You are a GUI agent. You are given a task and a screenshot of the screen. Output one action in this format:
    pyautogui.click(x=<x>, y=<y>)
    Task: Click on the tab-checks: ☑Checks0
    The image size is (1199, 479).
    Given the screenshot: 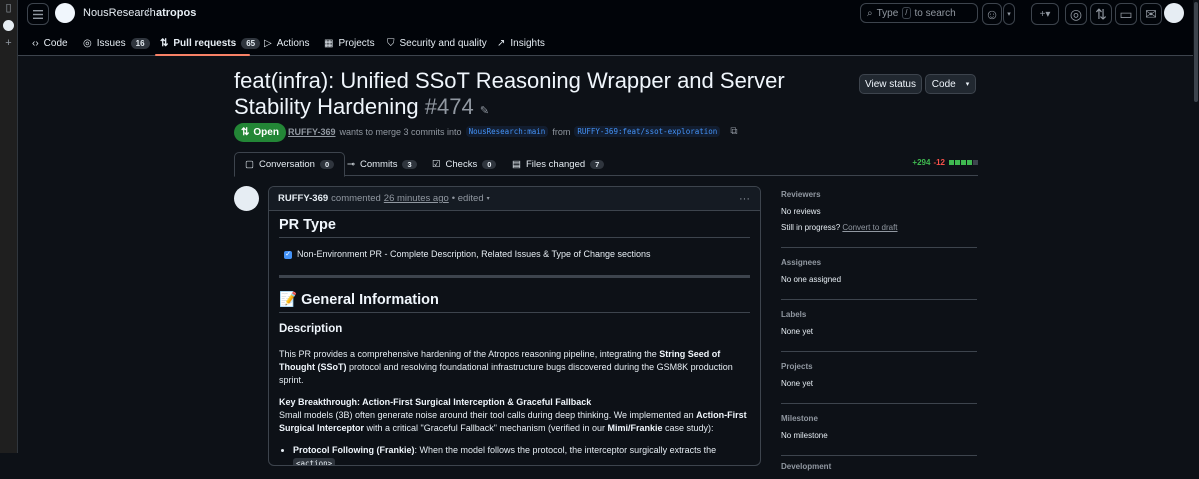 What is the action you would take?
    pyautogui.click(x=464, y=164)
    